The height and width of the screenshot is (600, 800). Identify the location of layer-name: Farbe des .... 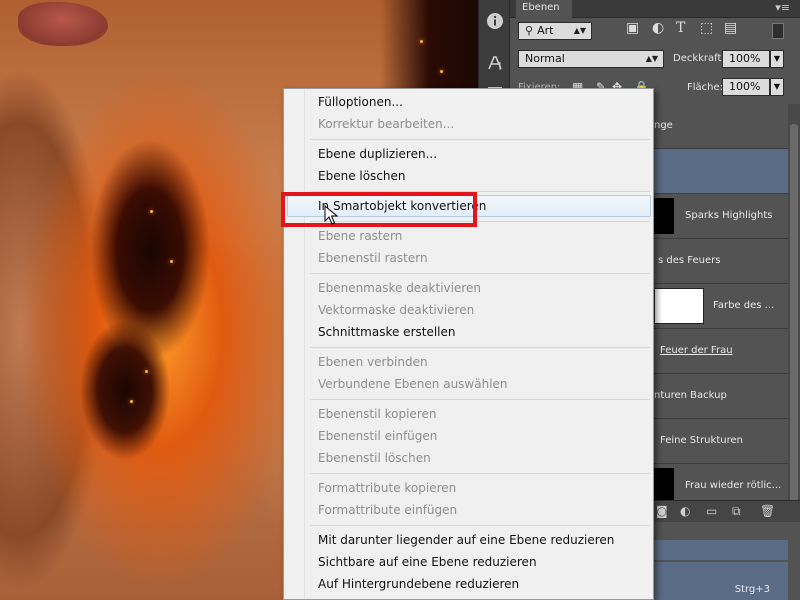
(744, 305).